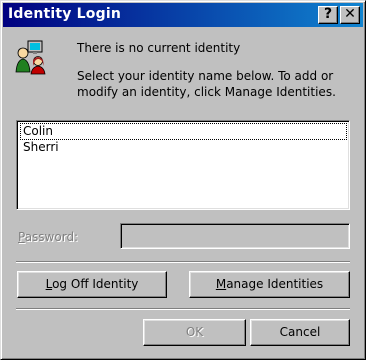  What do you see at coordinates (183, 262) in the screenshot?
I see `separator-top` at bounding box center [183, 262].